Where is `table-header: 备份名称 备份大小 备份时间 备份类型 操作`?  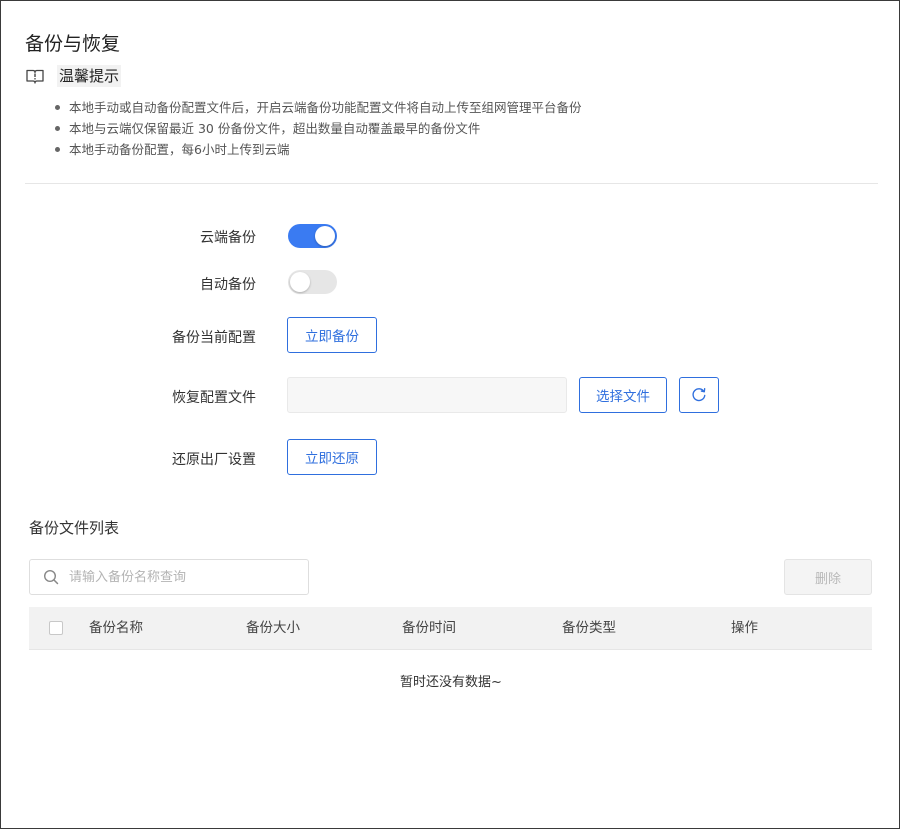
table-header: 备份名称 备份大小 备份时间 备份类型 操作 is located at coordinates (450, 628).